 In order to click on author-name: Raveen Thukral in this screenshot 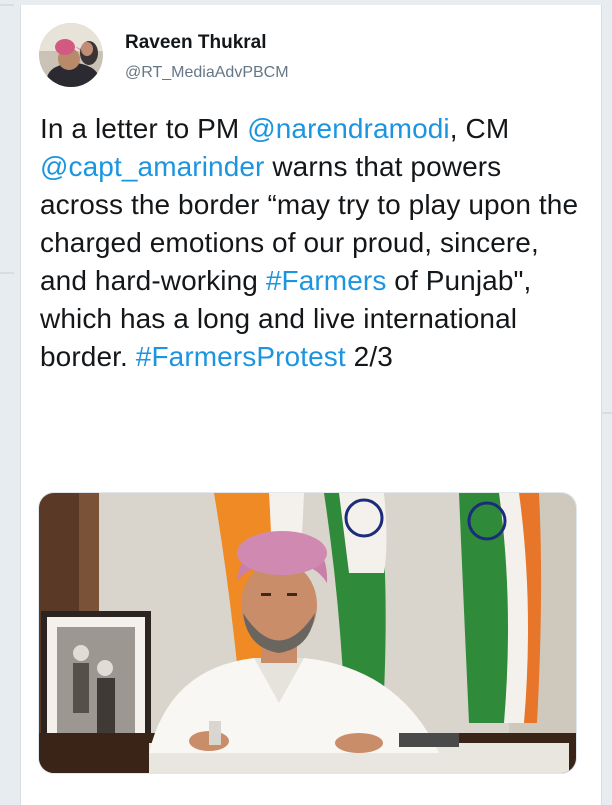, I will do `click(196, 43)`.